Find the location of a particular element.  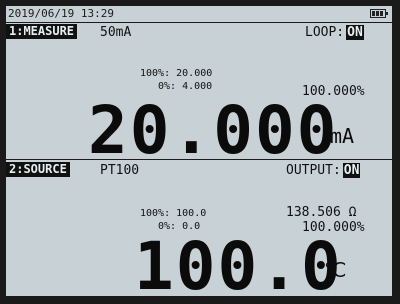

measure-range: 50mA is located at coordinates (115, 32).